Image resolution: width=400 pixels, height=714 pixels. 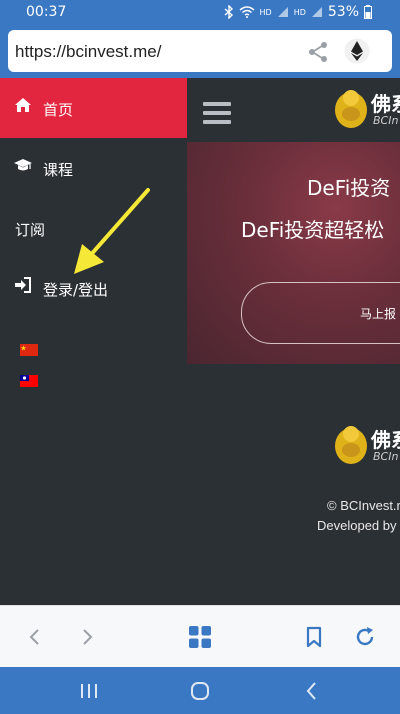 What do you see at coordinates (320, 313) in the screenshot?
I see `hero-cta-button: 马上报` at bounding box center [320, 313].